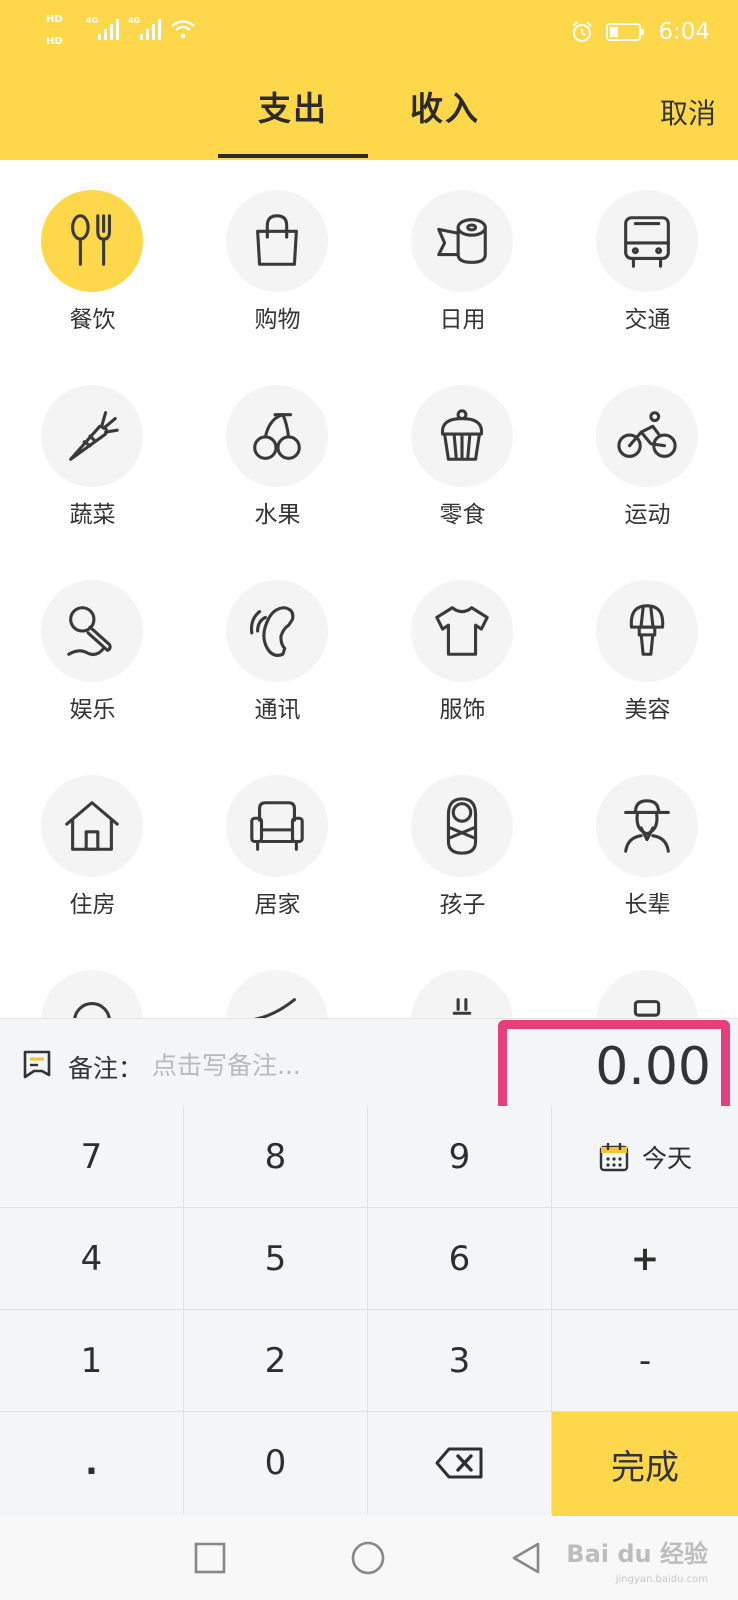  Describe the element at coordinates (645, 1259) in the screenshot. I see `key-plus: +` at that location.